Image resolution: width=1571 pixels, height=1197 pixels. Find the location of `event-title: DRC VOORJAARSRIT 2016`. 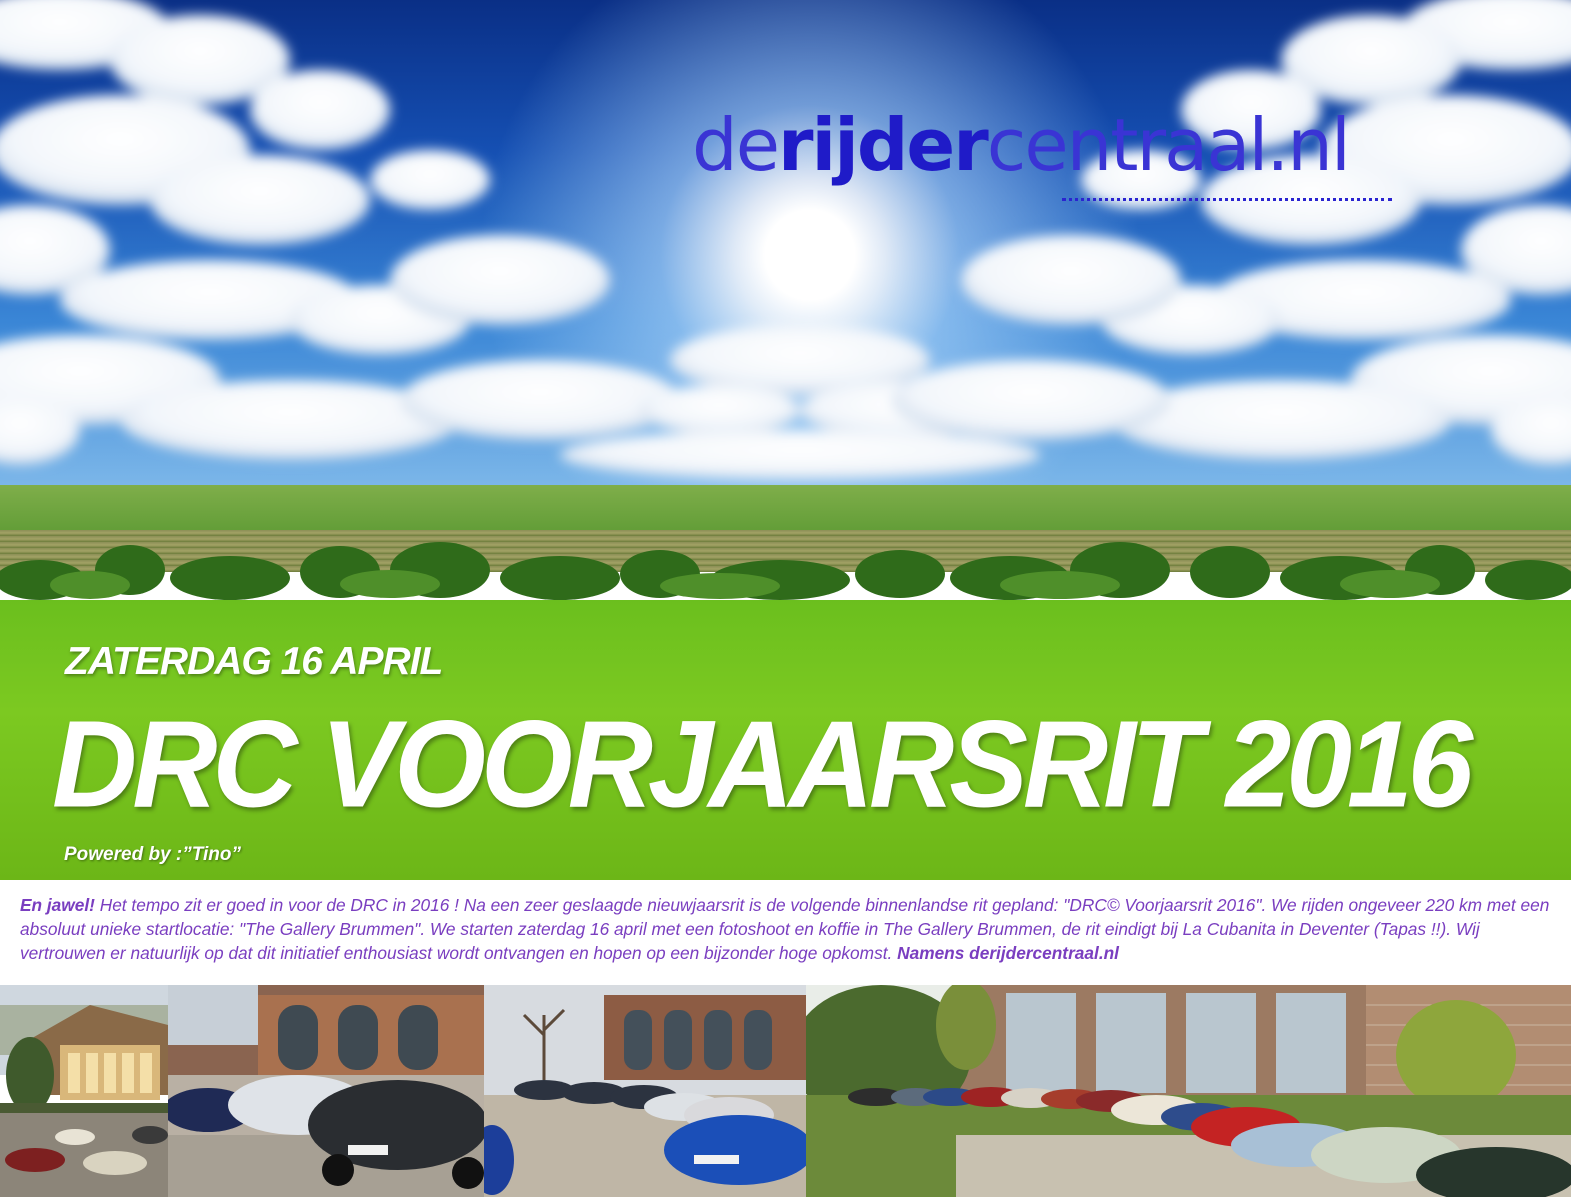

event-title: DRC VOORJAARSRIT 2016 is located at coordinates (762, 764).